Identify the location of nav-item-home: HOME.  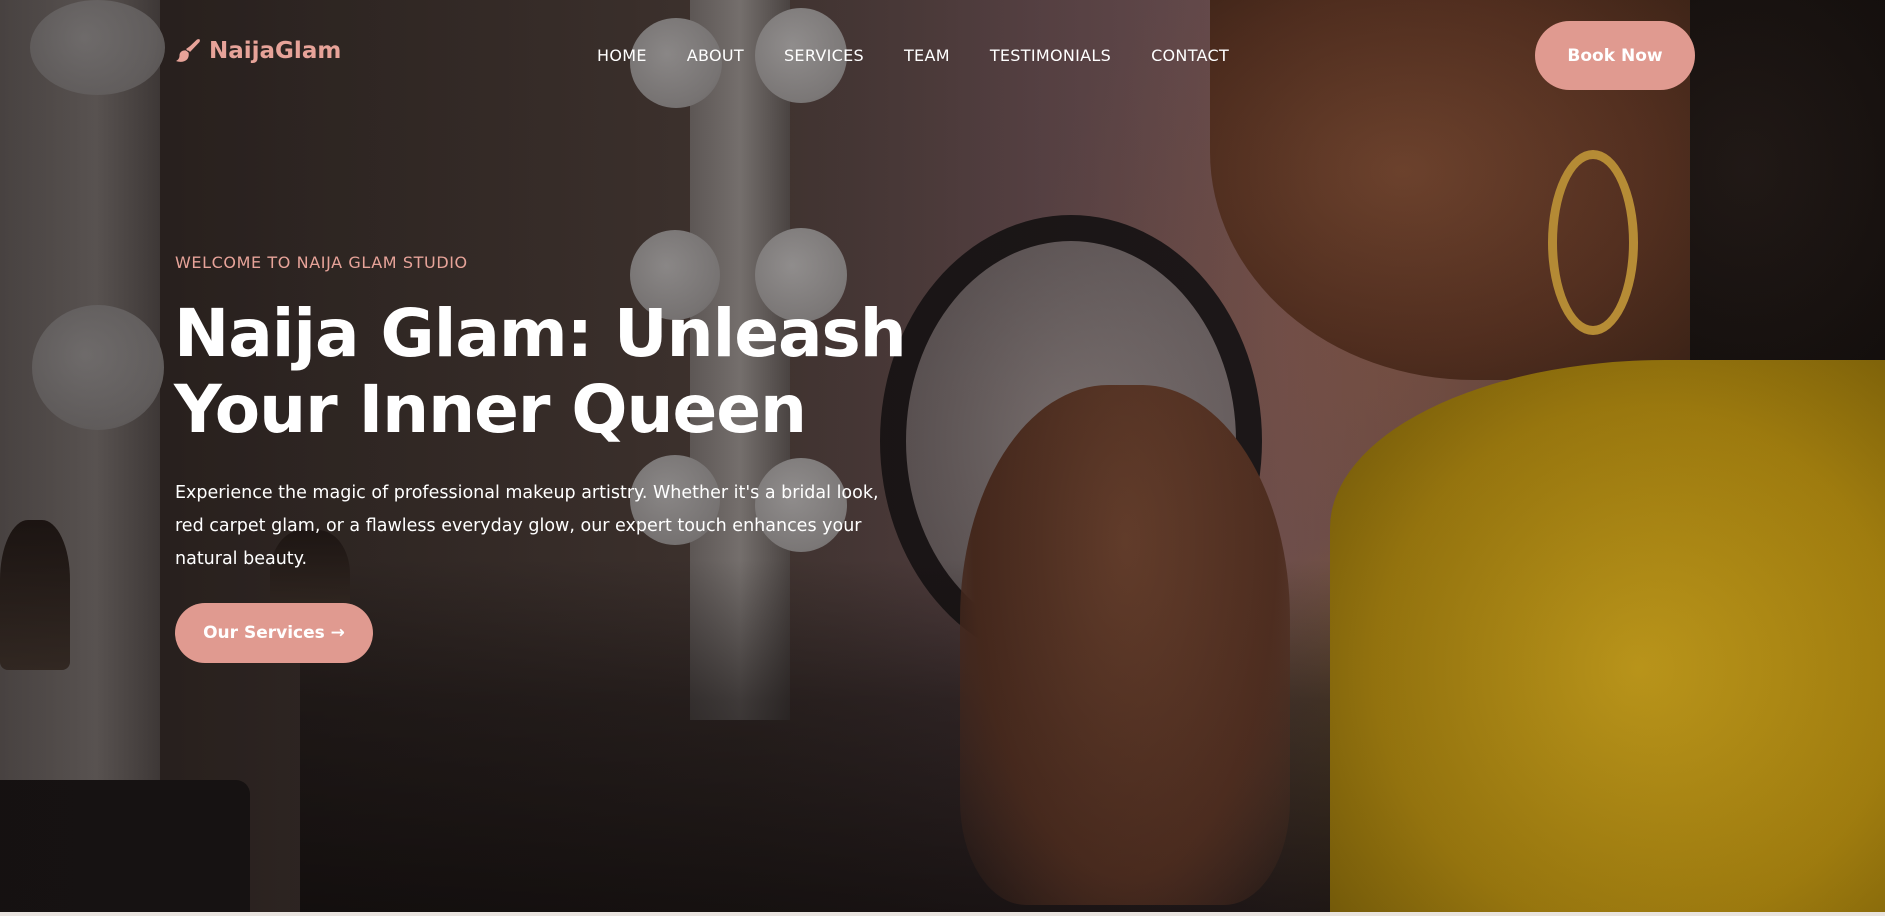
(622, 56).